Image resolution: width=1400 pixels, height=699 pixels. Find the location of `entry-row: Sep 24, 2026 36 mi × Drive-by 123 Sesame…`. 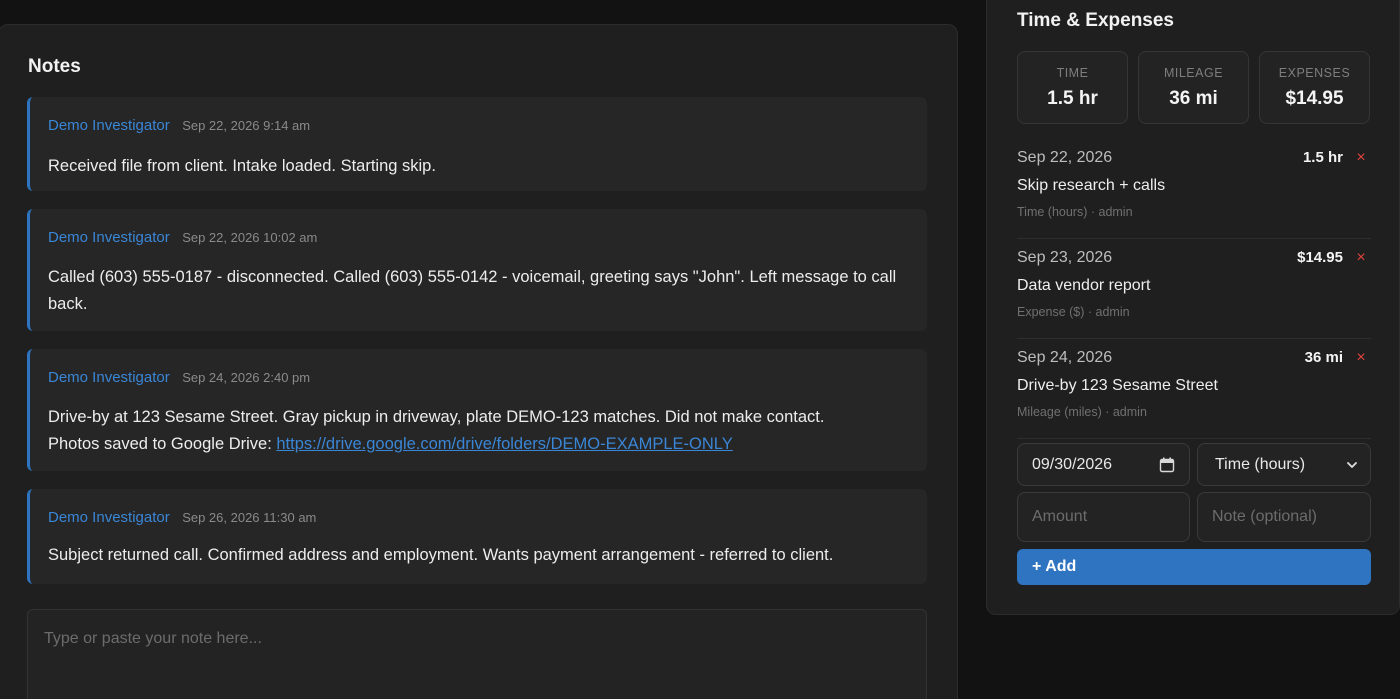

entry-row: Sep 24, 2026 36 mi × Drive-by 123 Sesame… is located at coordinates (1194, 389).